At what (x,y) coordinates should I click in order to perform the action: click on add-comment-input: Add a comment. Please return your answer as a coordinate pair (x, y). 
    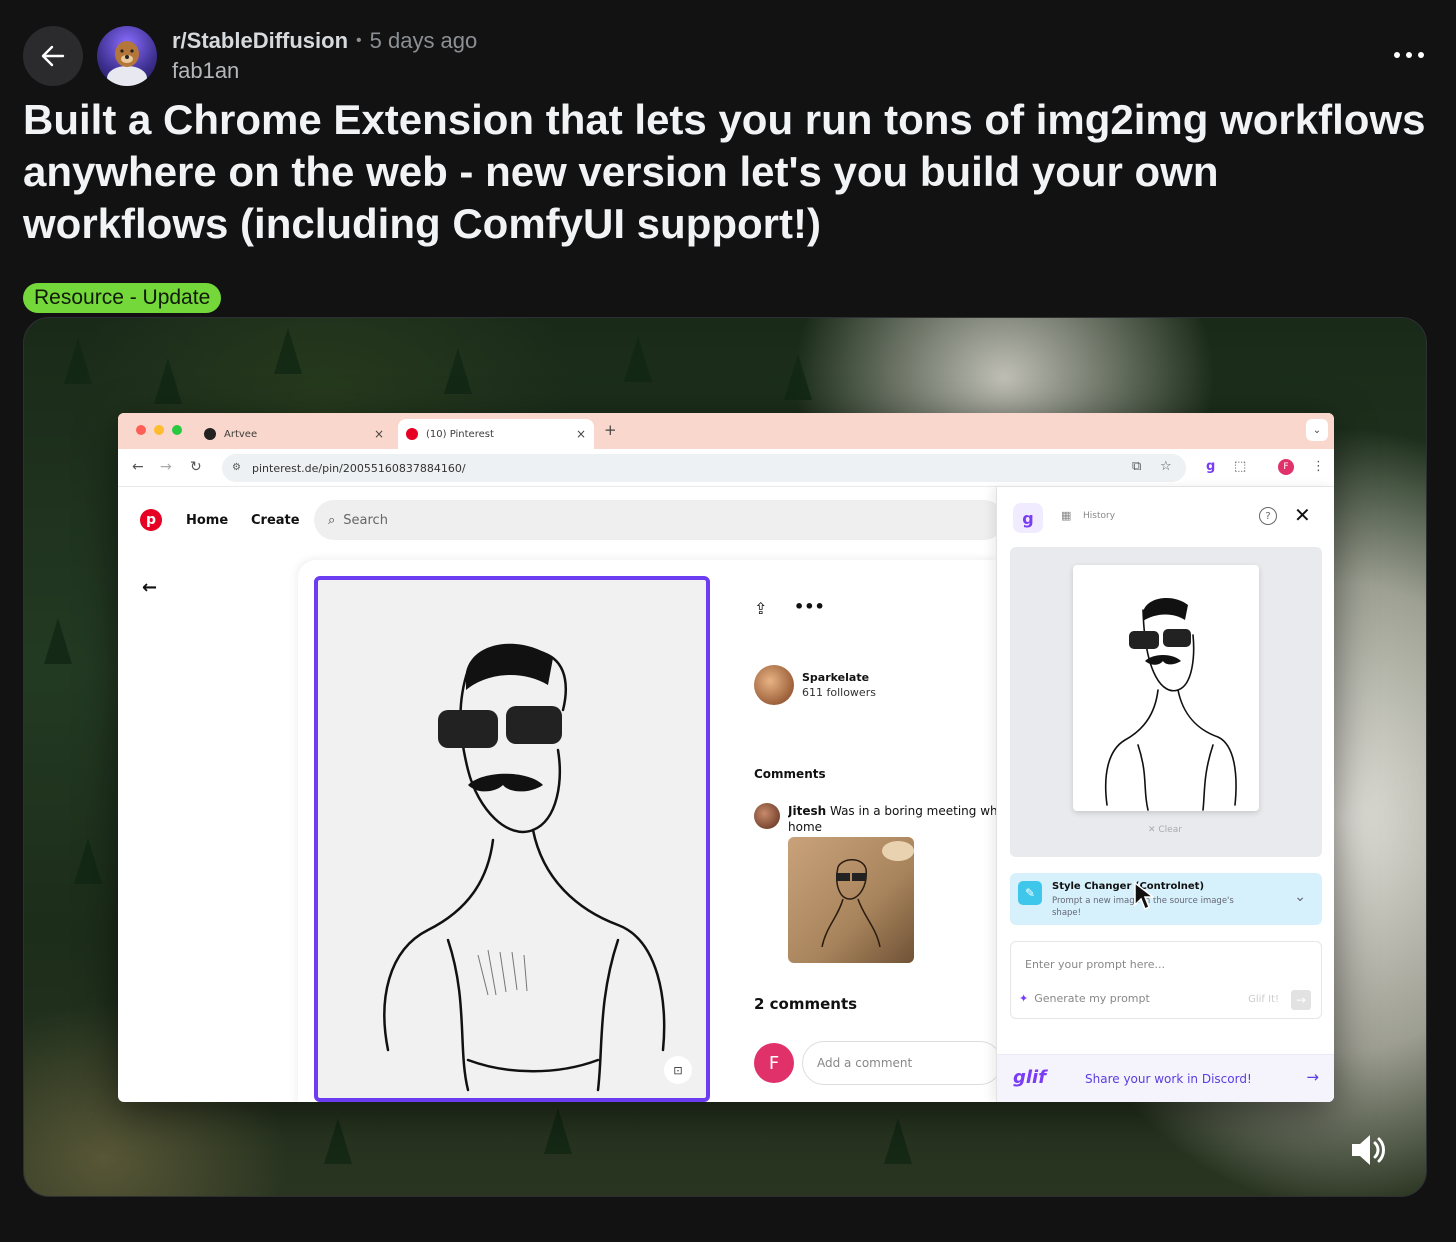
    Looking at the image, I should click on (902, 1063).